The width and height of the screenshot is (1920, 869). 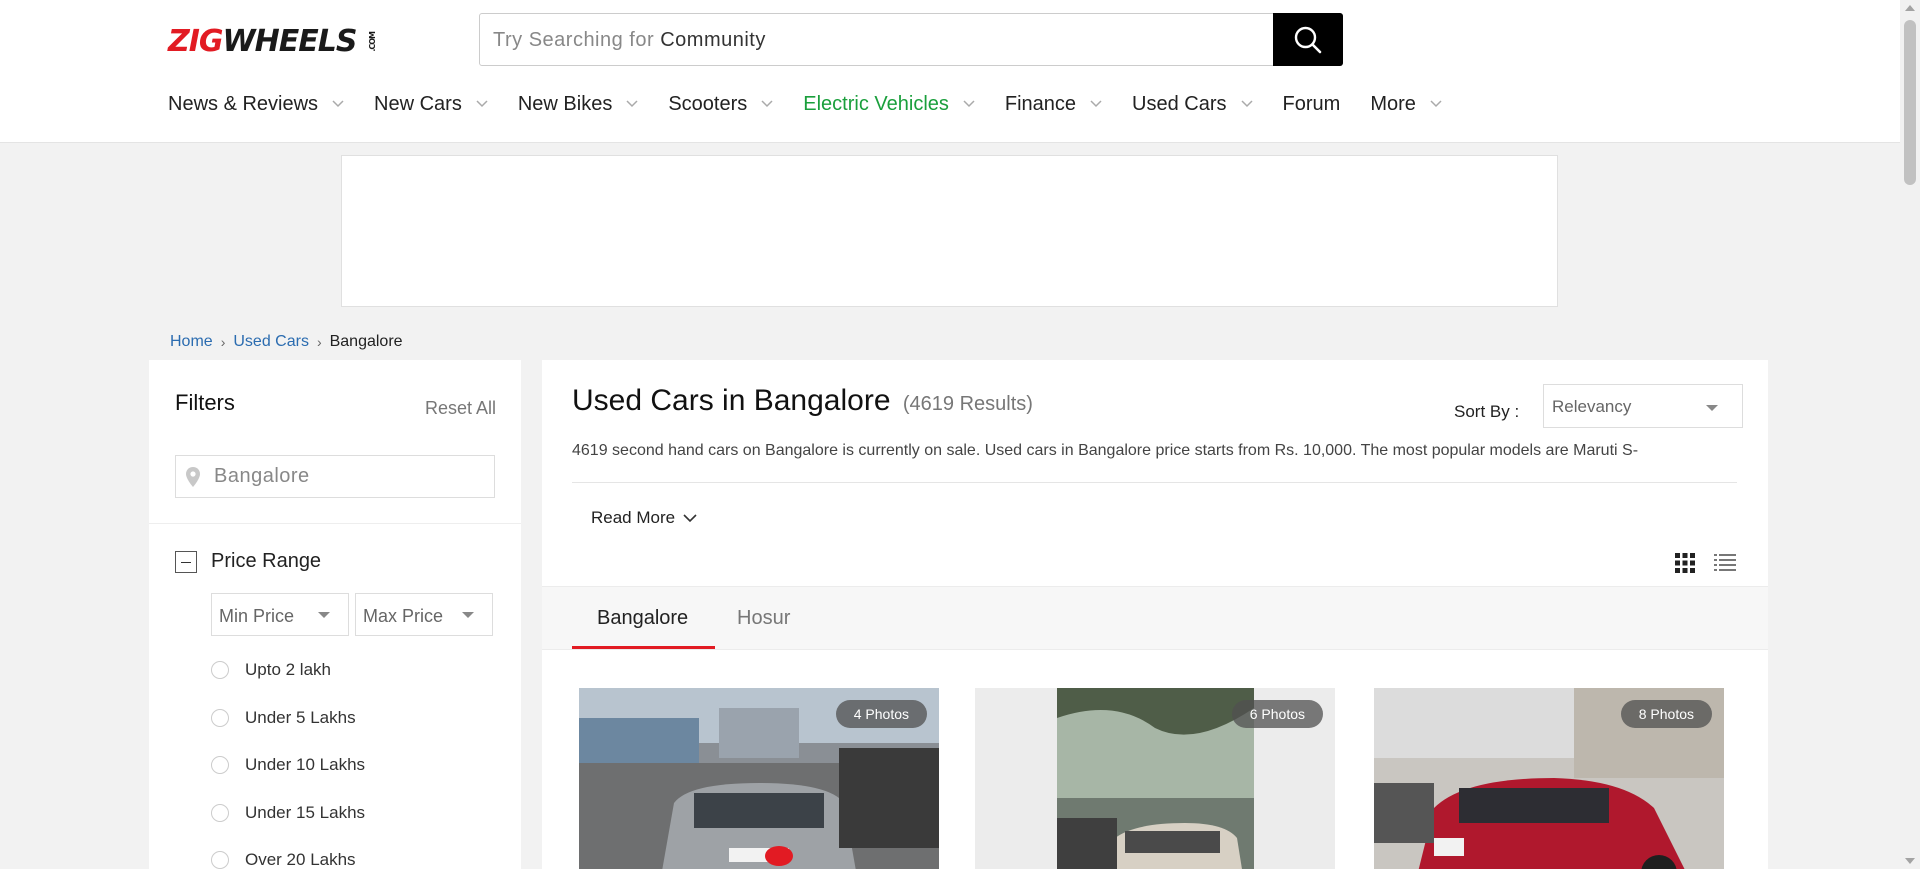 I want to click on nav-item-label: News & Reviews, so click(x=243, y=103).